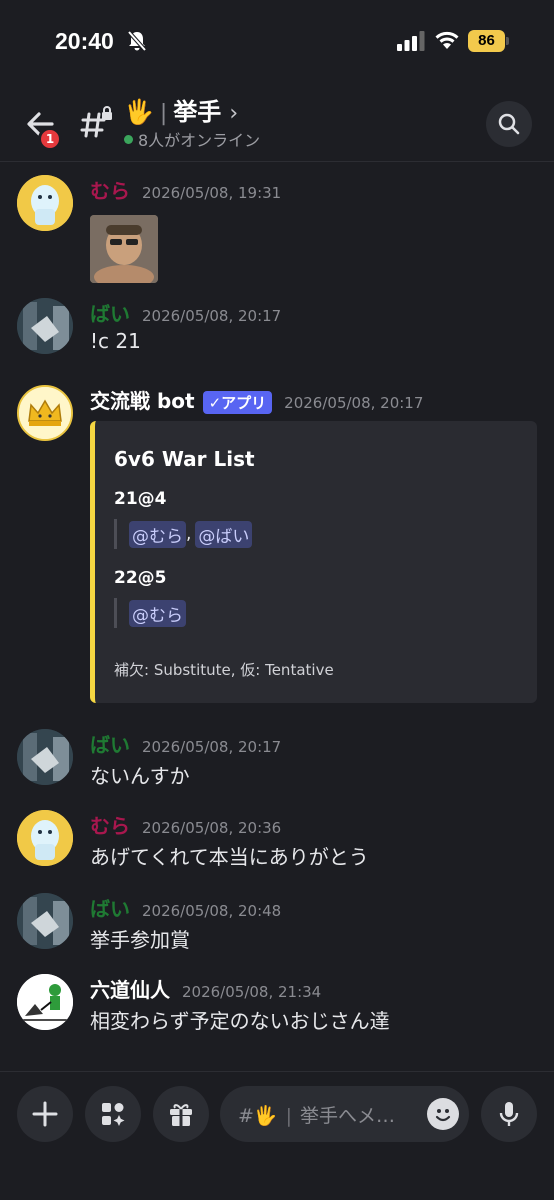 This screenshot has width=554, height=1200. Describe the element at coordinates (84, 41) in the screenshot. I see `status-time: 20:40` at that location.